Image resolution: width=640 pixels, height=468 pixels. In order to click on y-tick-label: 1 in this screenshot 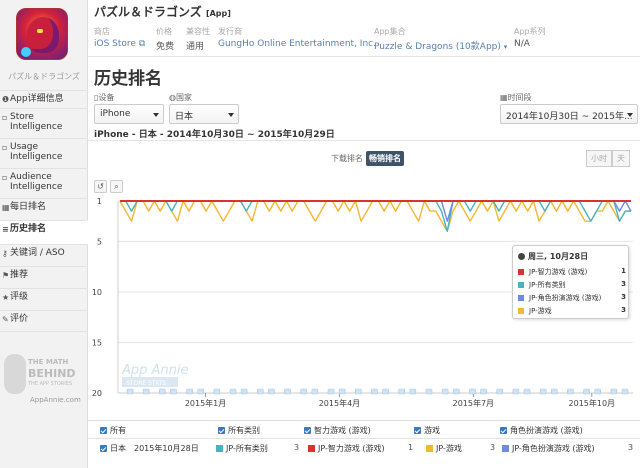, I will do `click(99, 201)`.